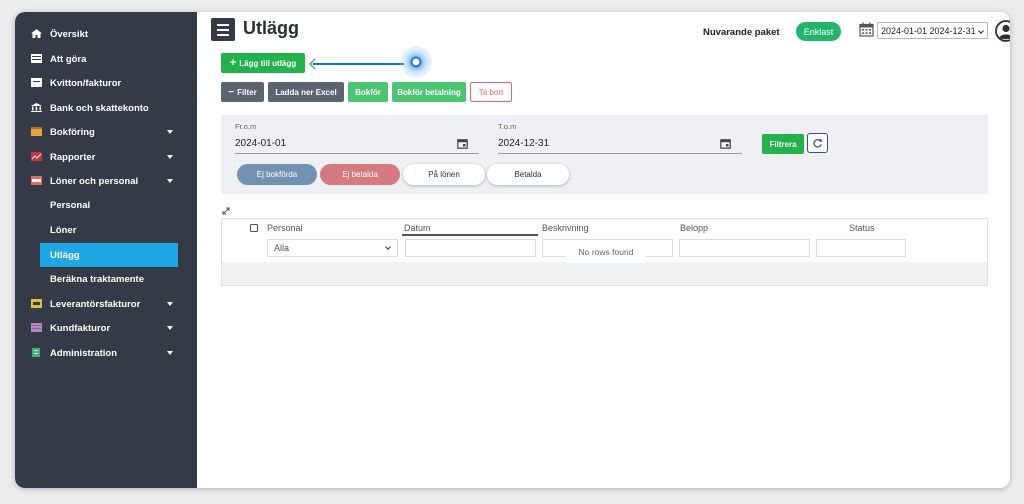 The width and height of the screenshot is (1024, 504). What do you see at coordinates (109, 205) in the screenshot?
I see `sidebar-subitem-personal: Personal` at bounding box center [109, 205].